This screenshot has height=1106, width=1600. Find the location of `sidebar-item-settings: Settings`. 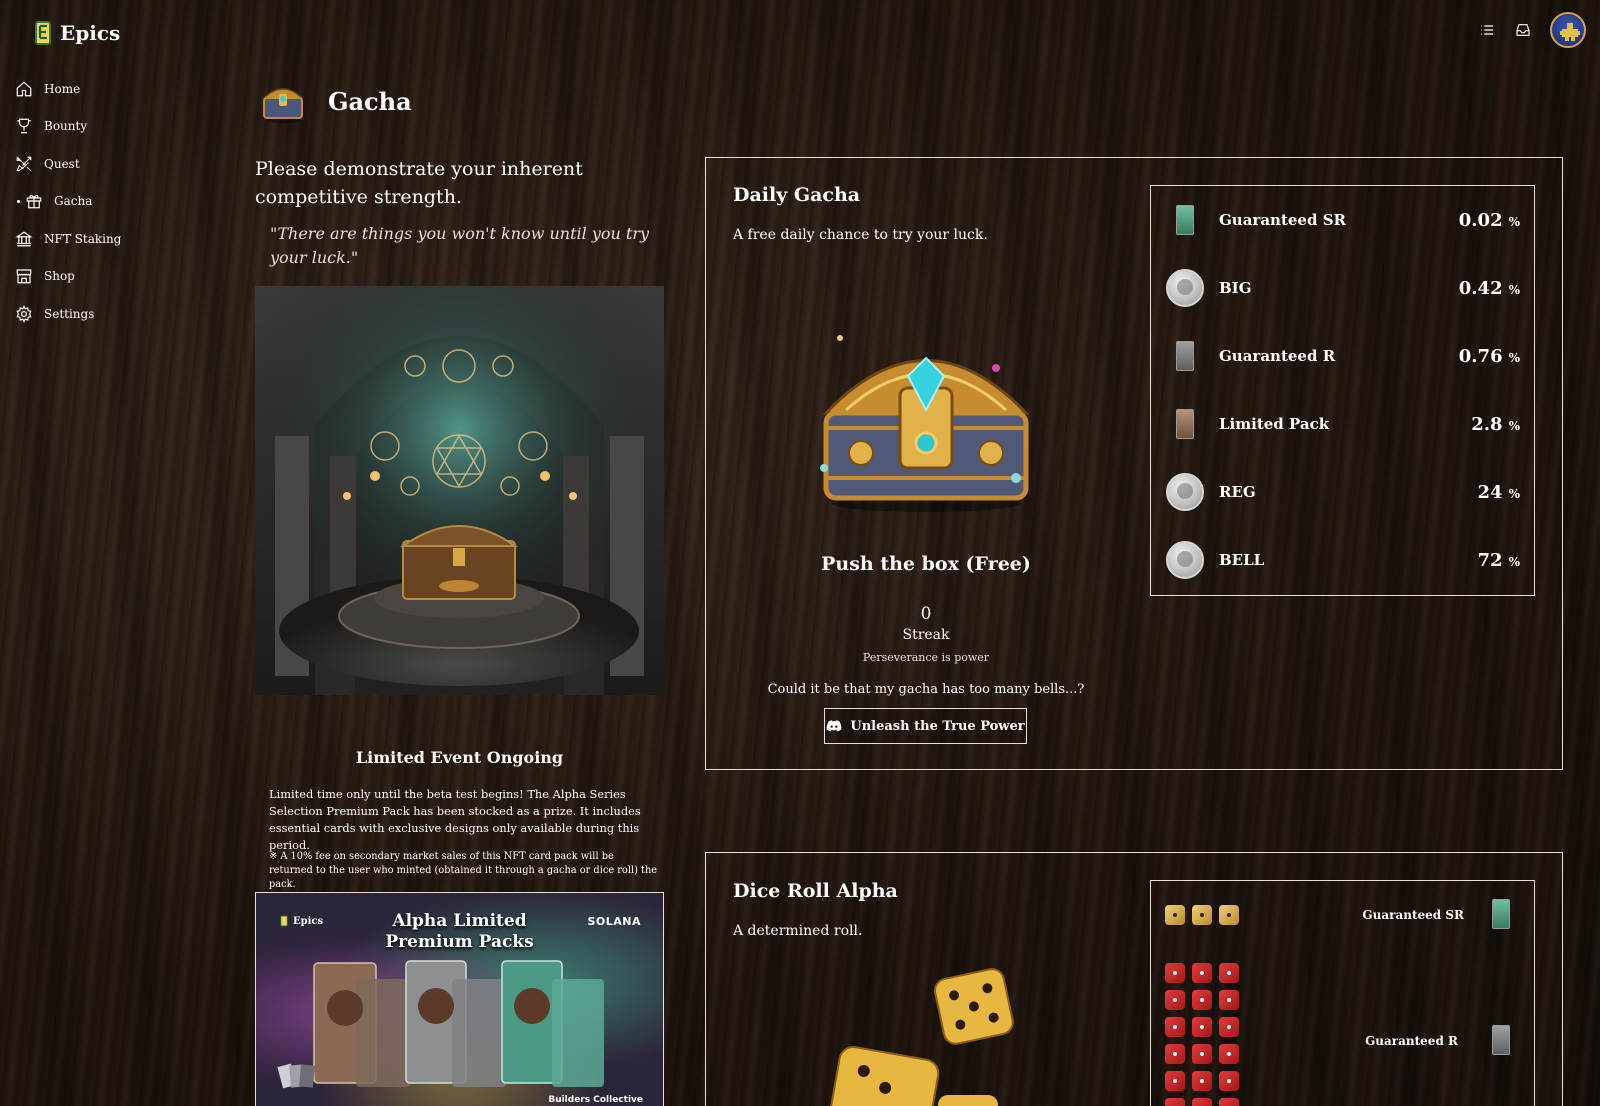

sidebar-item-settings: Settings is located at coordinates (114, 314).